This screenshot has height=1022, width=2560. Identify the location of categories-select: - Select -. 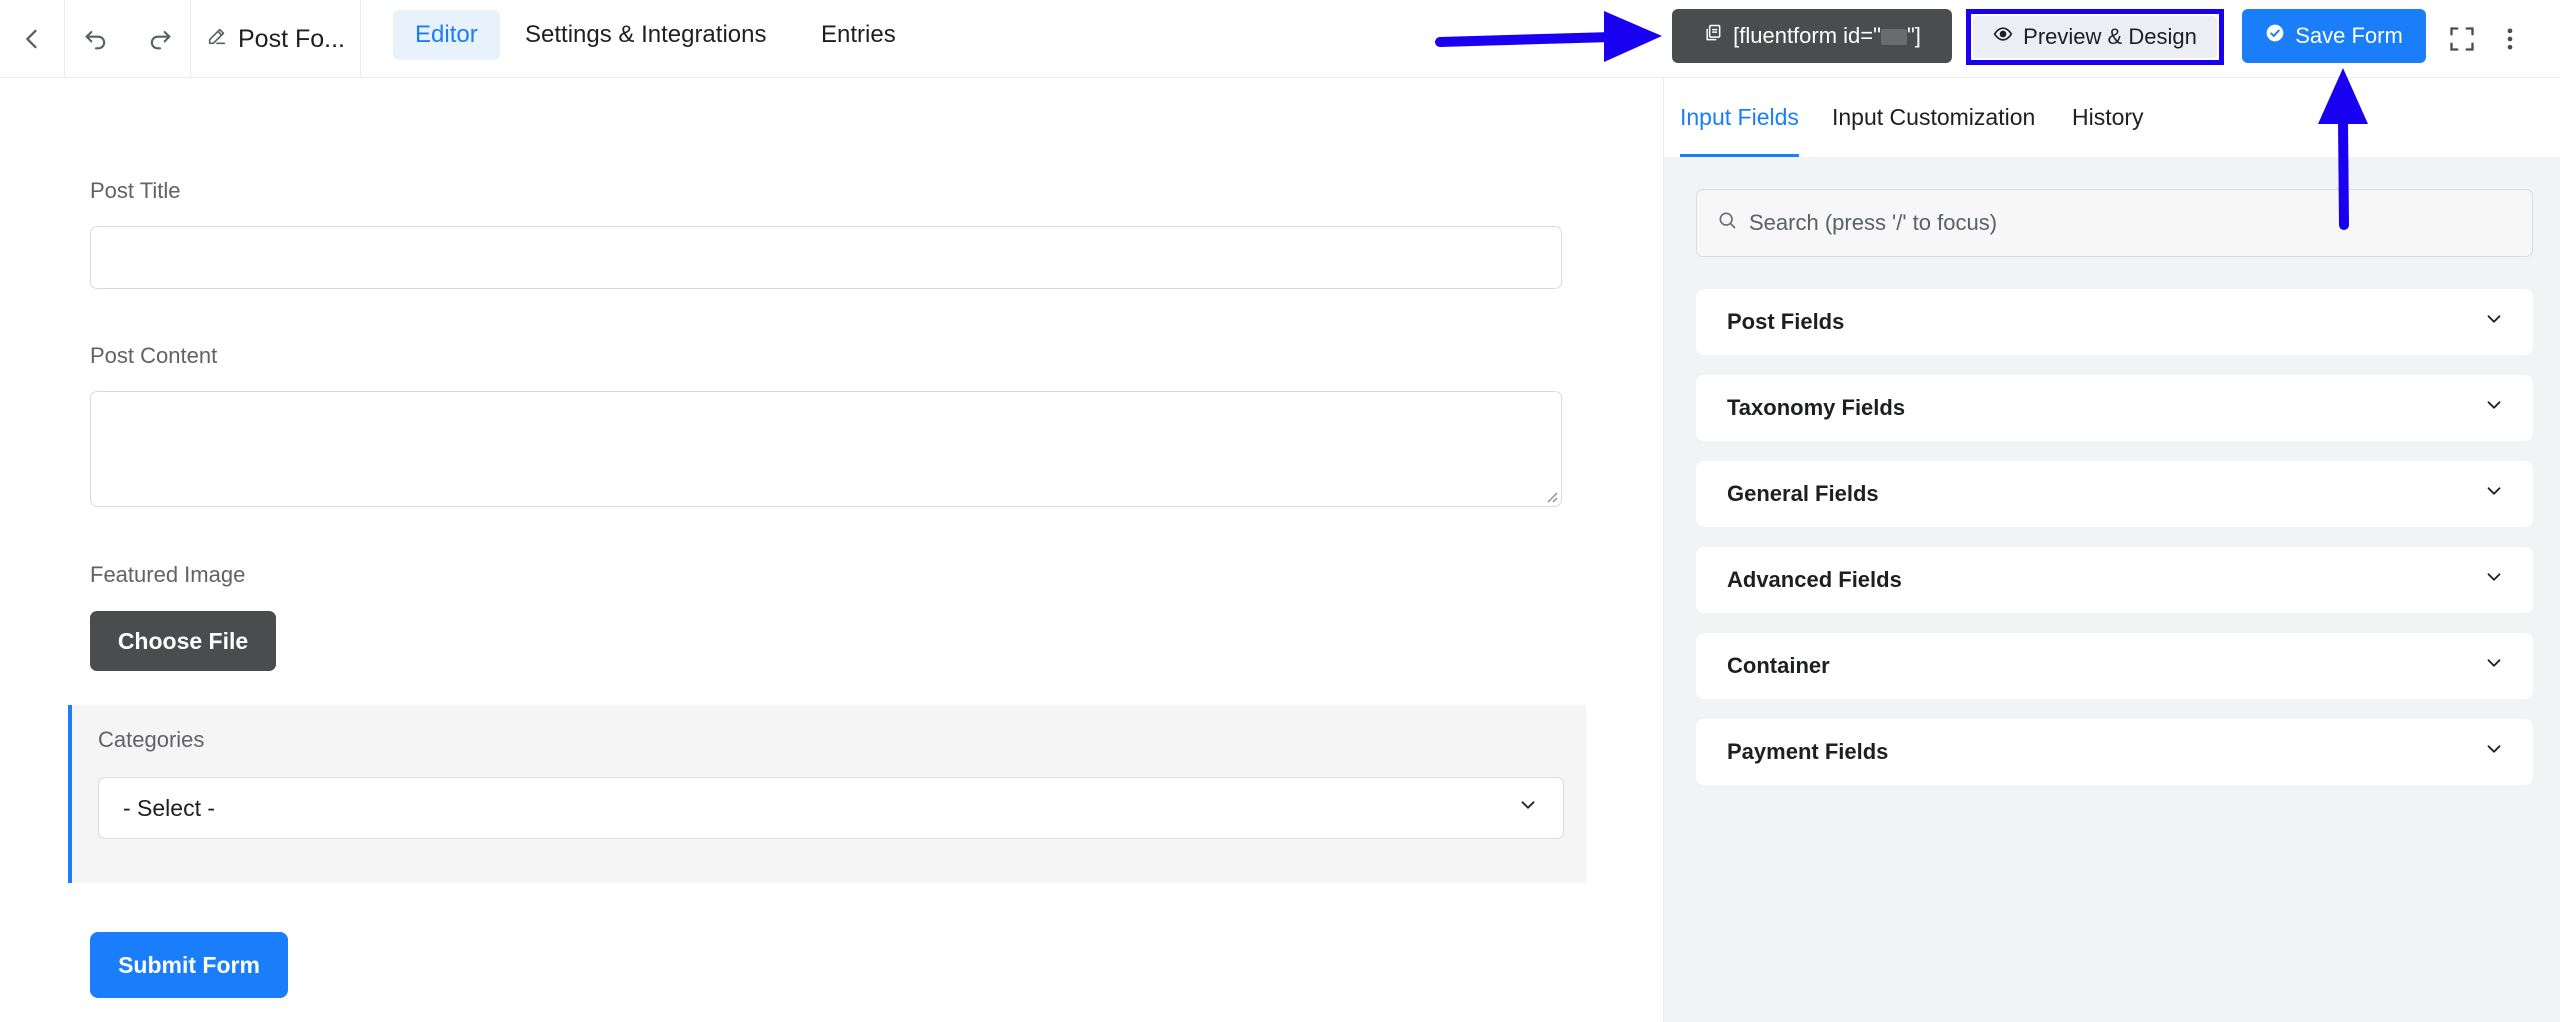
(831, 808).